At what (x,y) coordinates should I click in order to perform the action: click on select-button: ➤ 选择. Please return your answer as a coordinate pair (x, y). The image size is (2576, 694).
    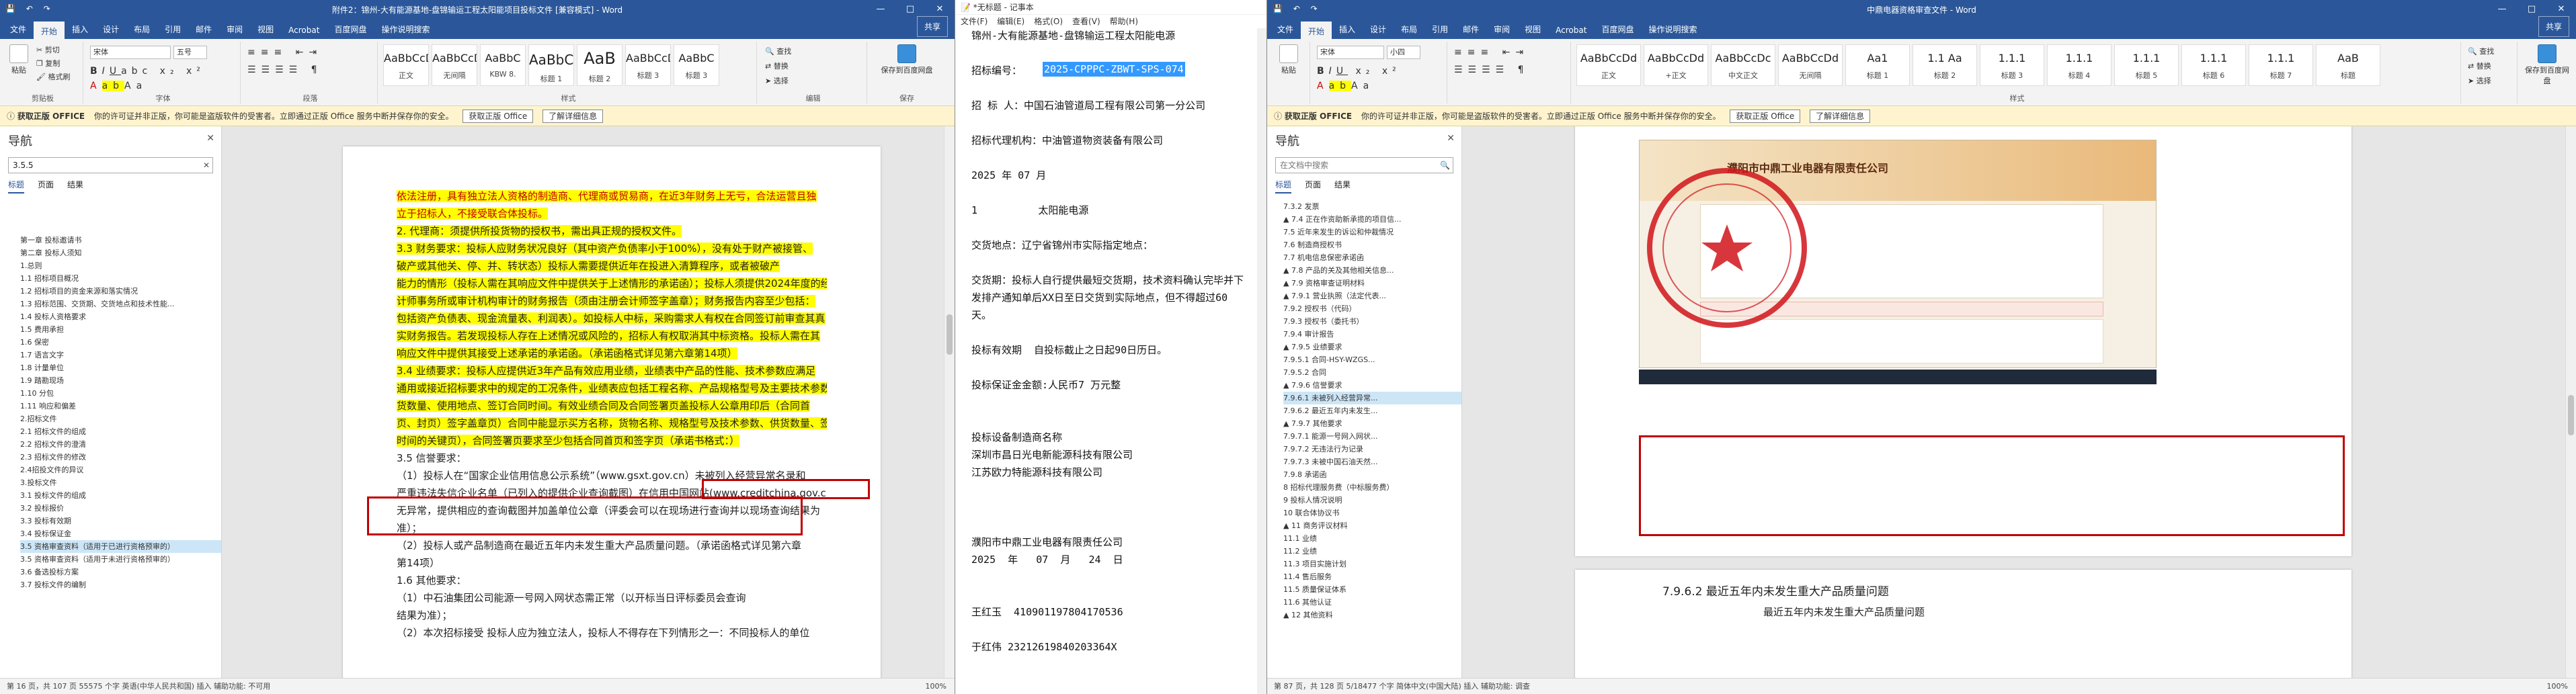
    Looking at the image, I should click on (777, 80).